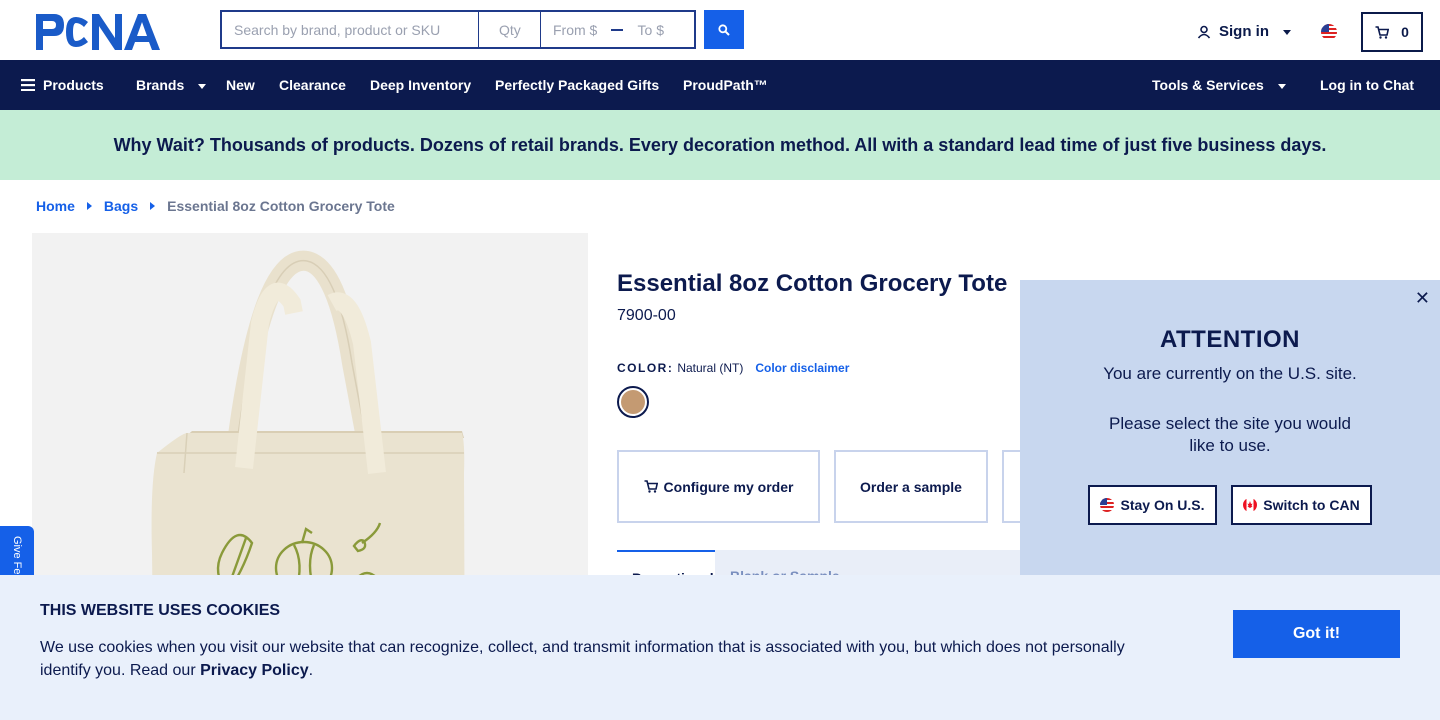 The image size is (1440, 720). What do you see at coordinates (650, 29) in the screenshot?
I see `price-to-placeholder: To $` at bounding box center [650, 29].